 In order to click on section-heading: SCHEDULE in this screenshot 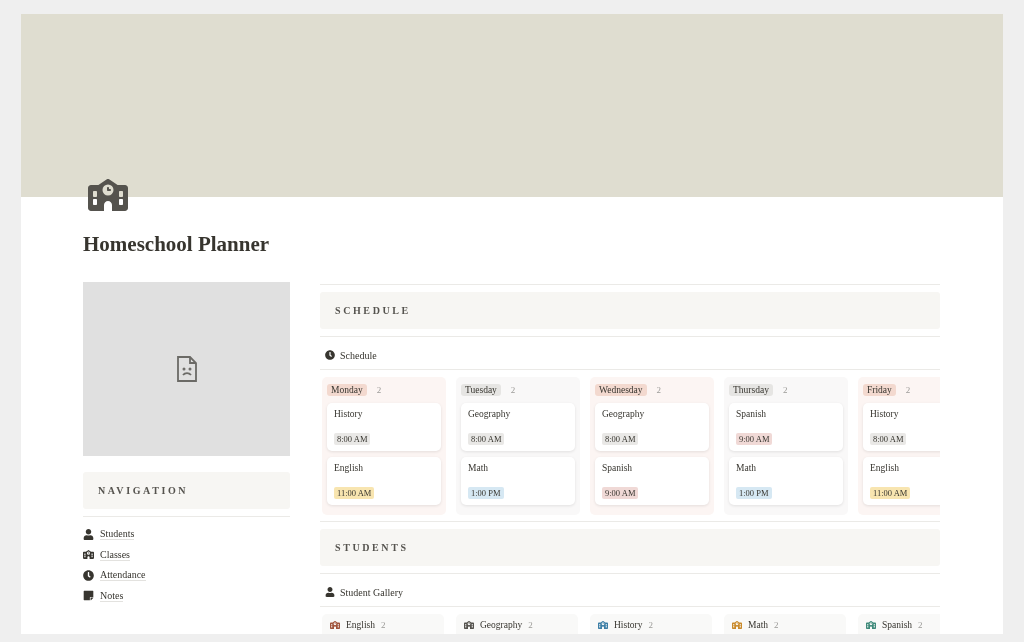, I will do `click(630, 310)`.